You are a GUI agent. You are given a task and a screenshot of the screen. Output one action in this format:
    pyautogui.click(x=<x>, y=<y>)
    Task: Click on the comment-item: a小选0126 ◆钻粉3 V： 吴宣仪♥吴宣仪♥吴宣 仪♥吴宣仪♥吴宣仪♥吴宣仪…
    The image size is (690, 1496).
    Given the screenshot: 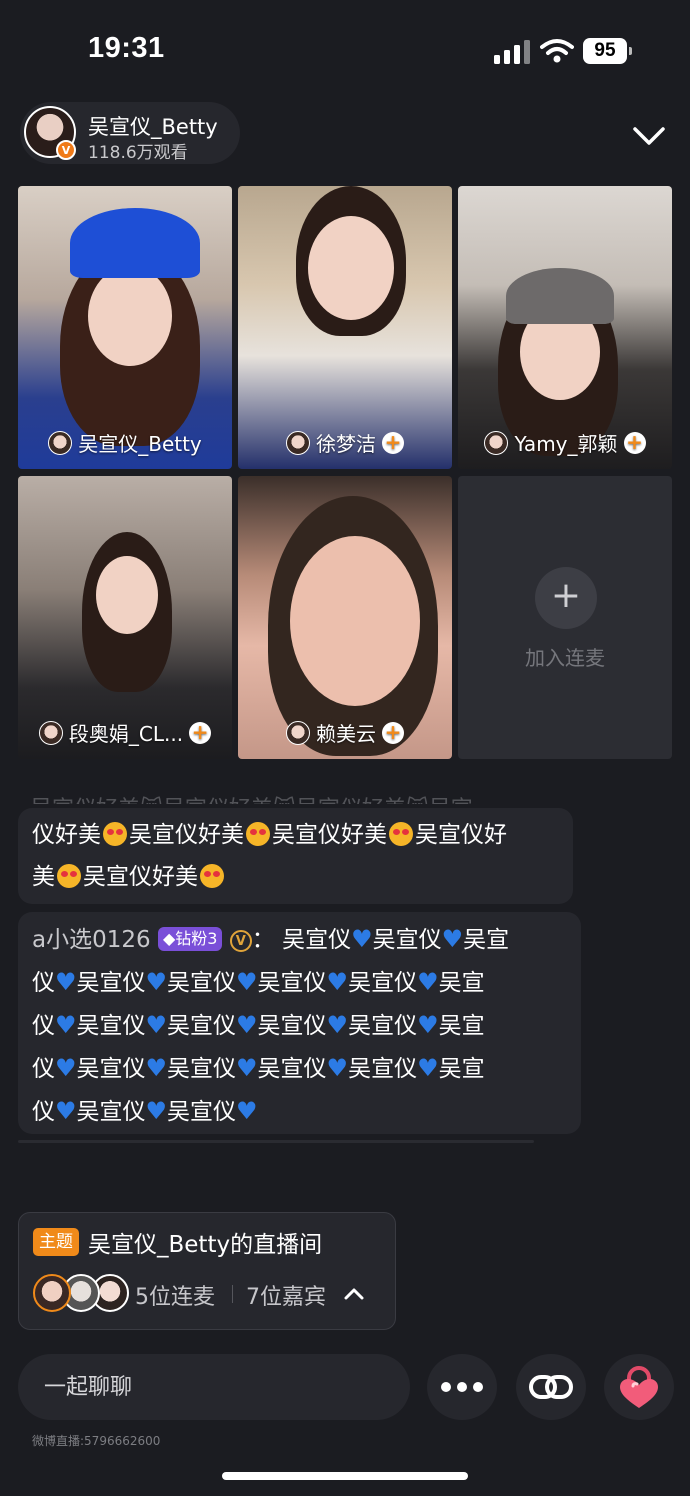 What is the action you would take?
    pyautogui.click(x=299, y=1023)
    